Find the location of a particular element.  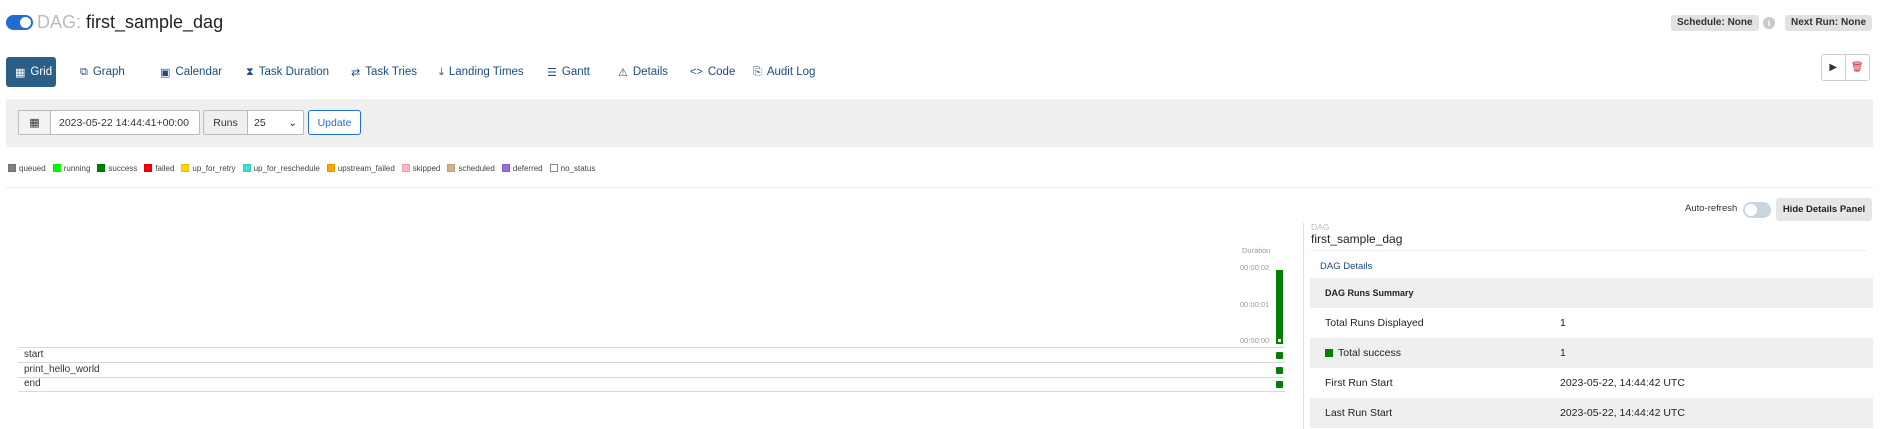

info-icon: i is located at coordinates (1769, 23).